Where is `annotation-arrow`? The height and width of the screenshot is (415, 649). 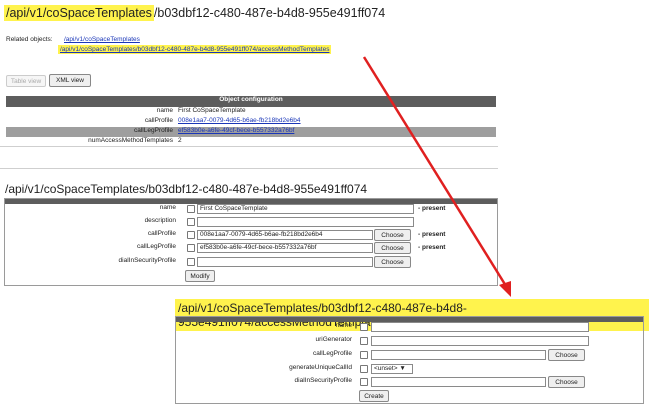 annotation-arrow is located at coordinates (436, 176).